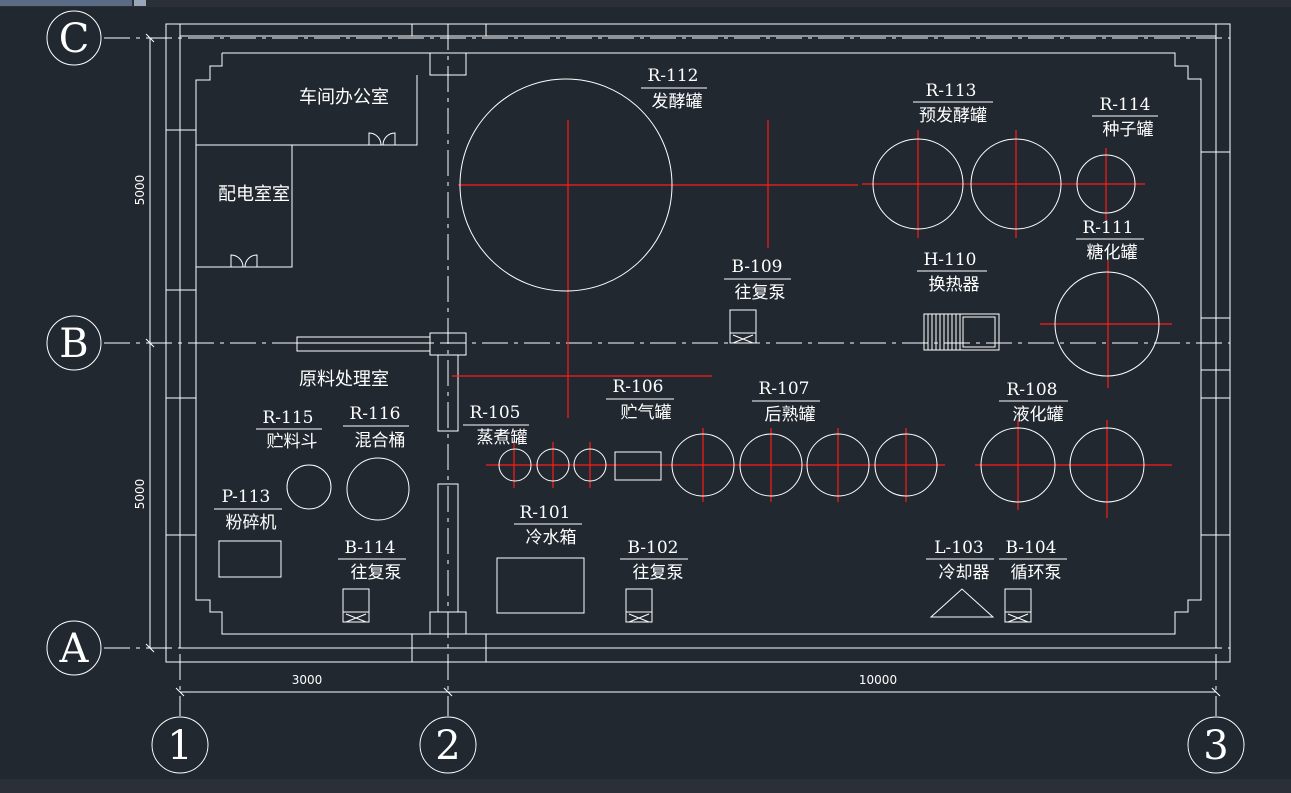 The image size is (1291, 793). Describe the element at coordinates (962, 603) in the screenshot. I see `cooler-l103` at that location.